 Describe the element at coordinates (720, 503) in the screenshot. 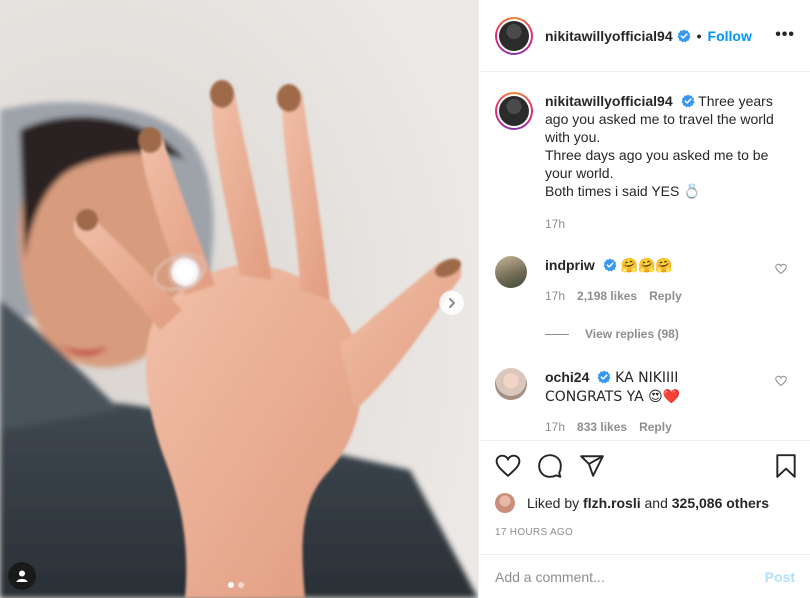

I see `likes-count: 325,086 others` at that location.